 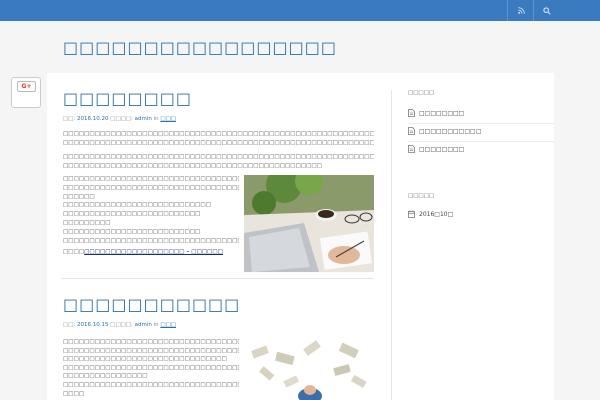 I want to click on widget-title-recent: □□□□□, so click(x=421, y=93).